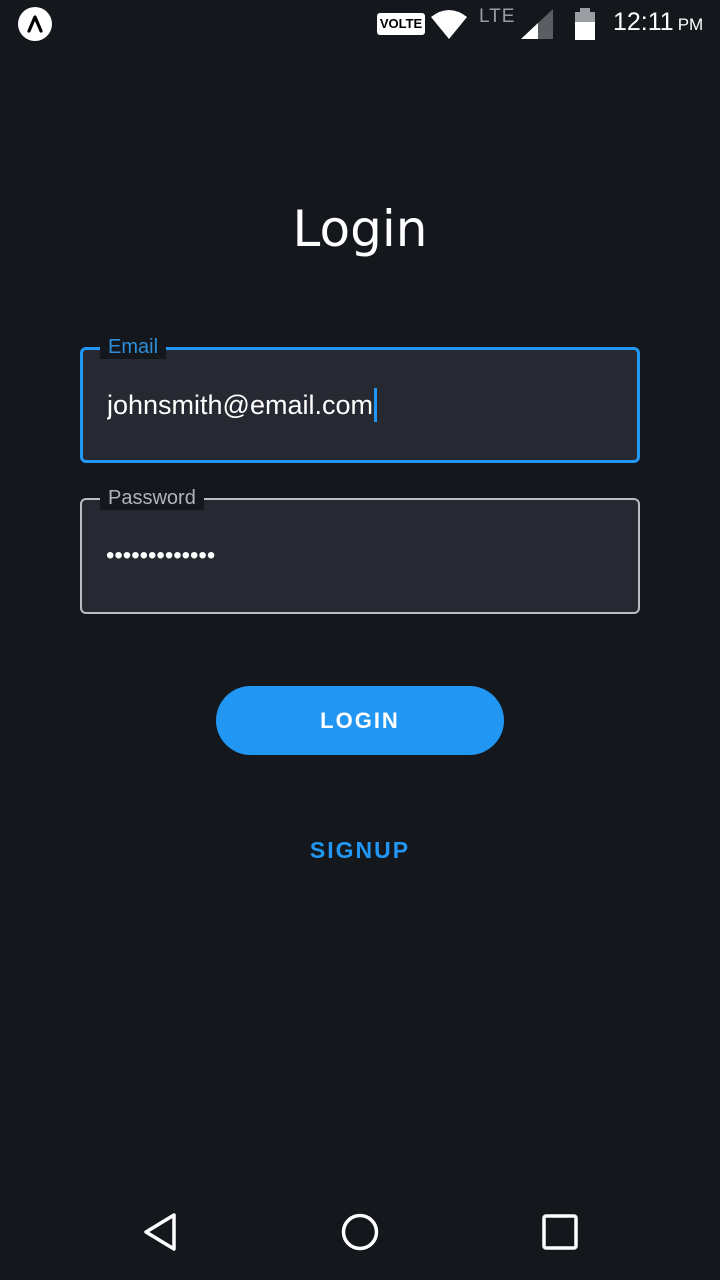 This screenshot has width=720, height=1280. I want to click on page-title: Login, so click(360, 229).